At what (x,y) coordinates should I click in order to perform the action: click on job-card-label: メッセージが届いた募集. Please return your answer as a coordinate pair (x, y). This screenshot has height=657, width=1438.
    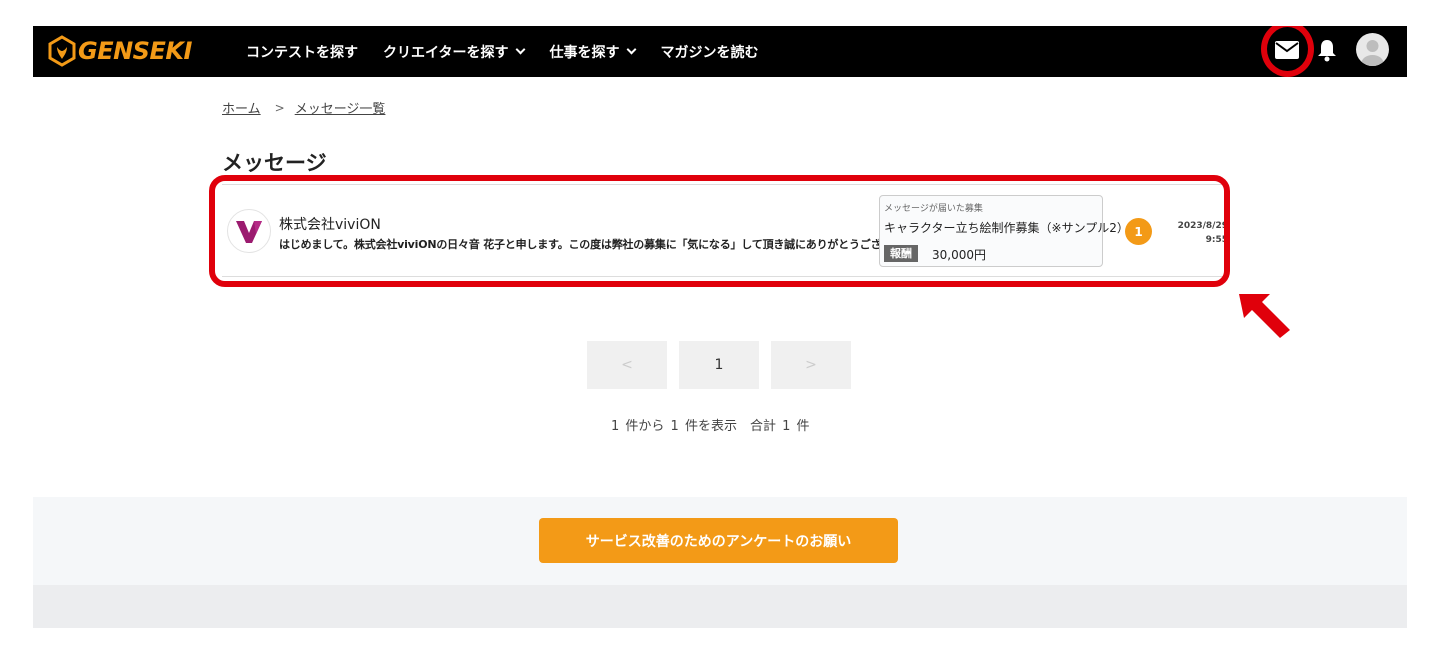
    Looking at the image, I should click on (933, 209).